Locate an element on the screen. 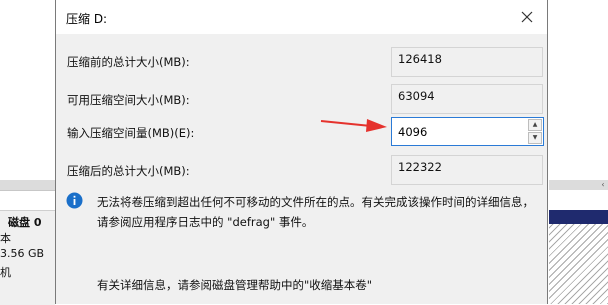  info-icon is located at coordinates (74, 200).